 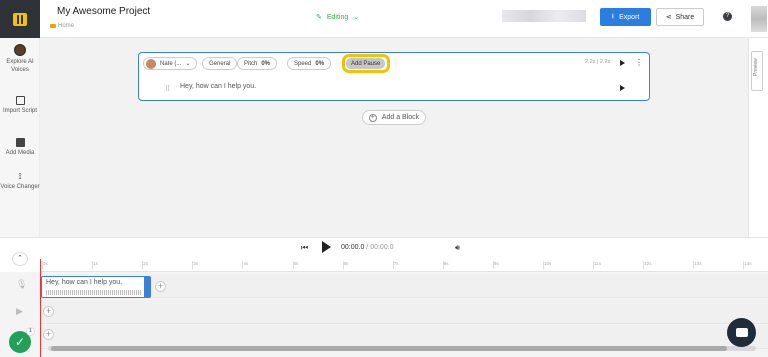 I want to click on pitch-control: Pitch 0%, so click(x=257, y=63).